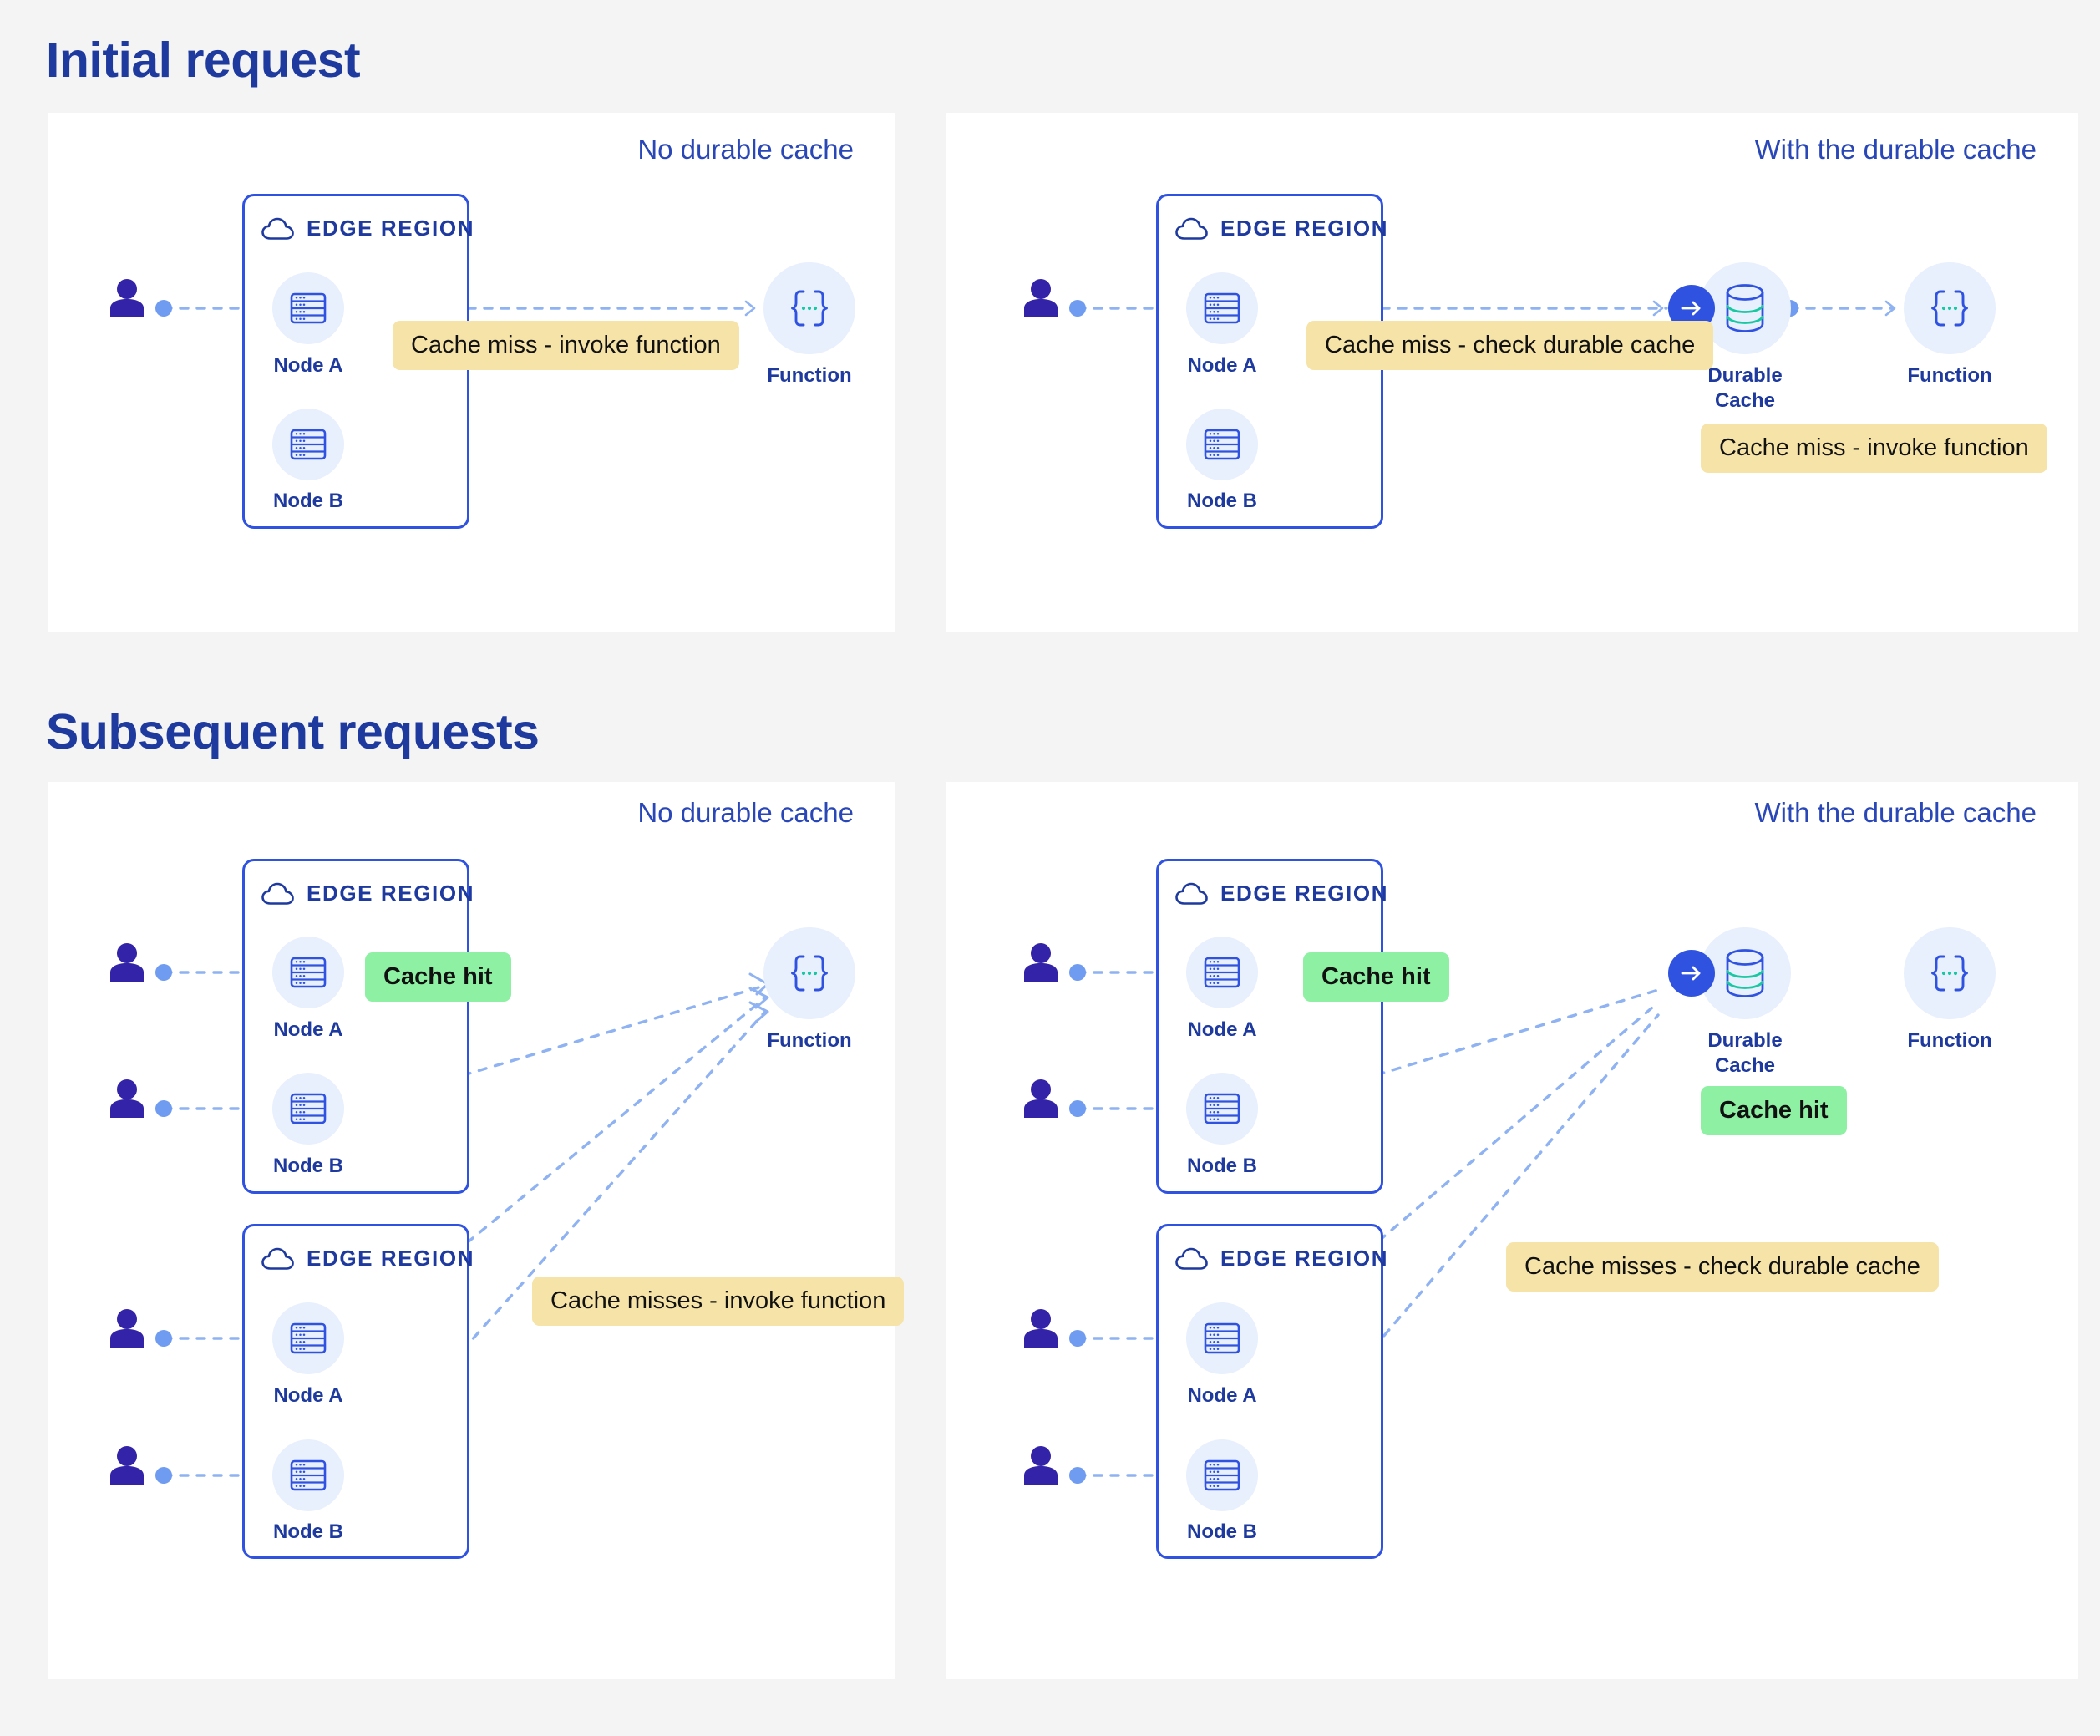 The width and height of the screenshot is (2100, 1736). Describe the element at coordinates (293, 731) in the screenshot. I see `section-title-subsequent-requests: Subsequent requests` at that location.